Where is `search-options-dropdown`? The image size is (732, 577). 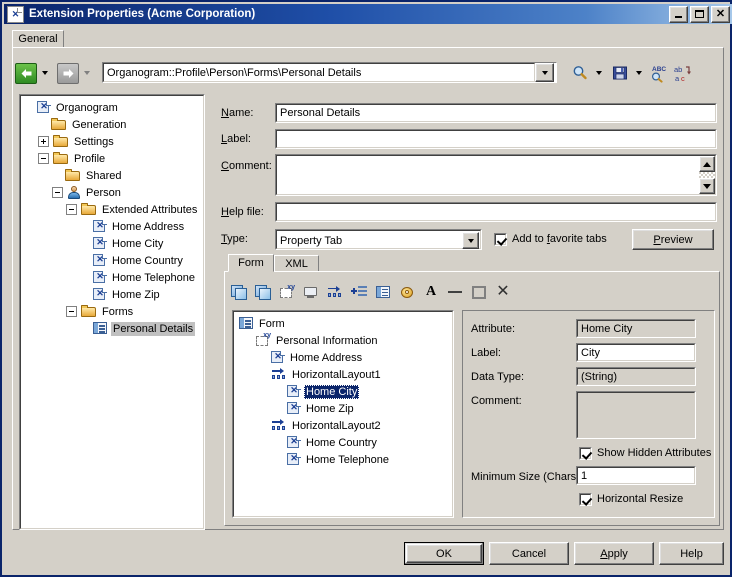
search-options-dropdown is located at coordinates (598, 73).